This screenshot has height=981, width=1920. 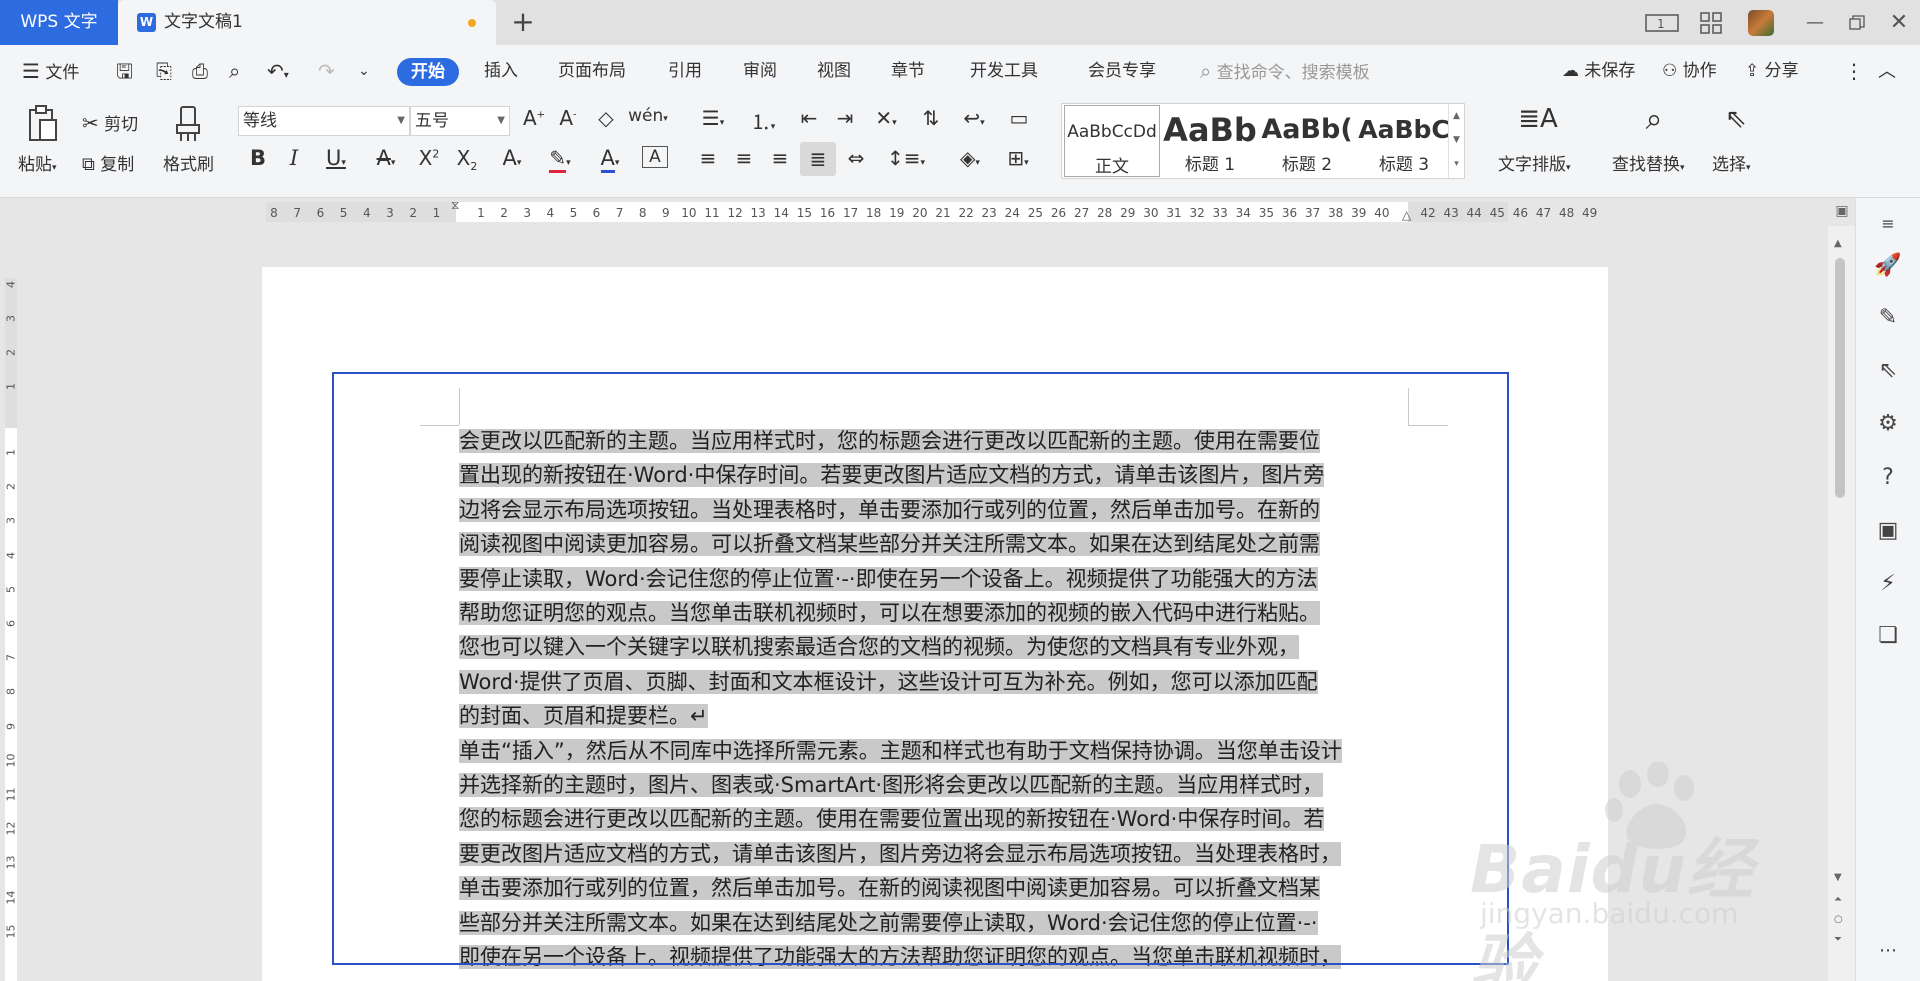 I want to click on text-effect-icon: A▾, so click(x=512, y=158).